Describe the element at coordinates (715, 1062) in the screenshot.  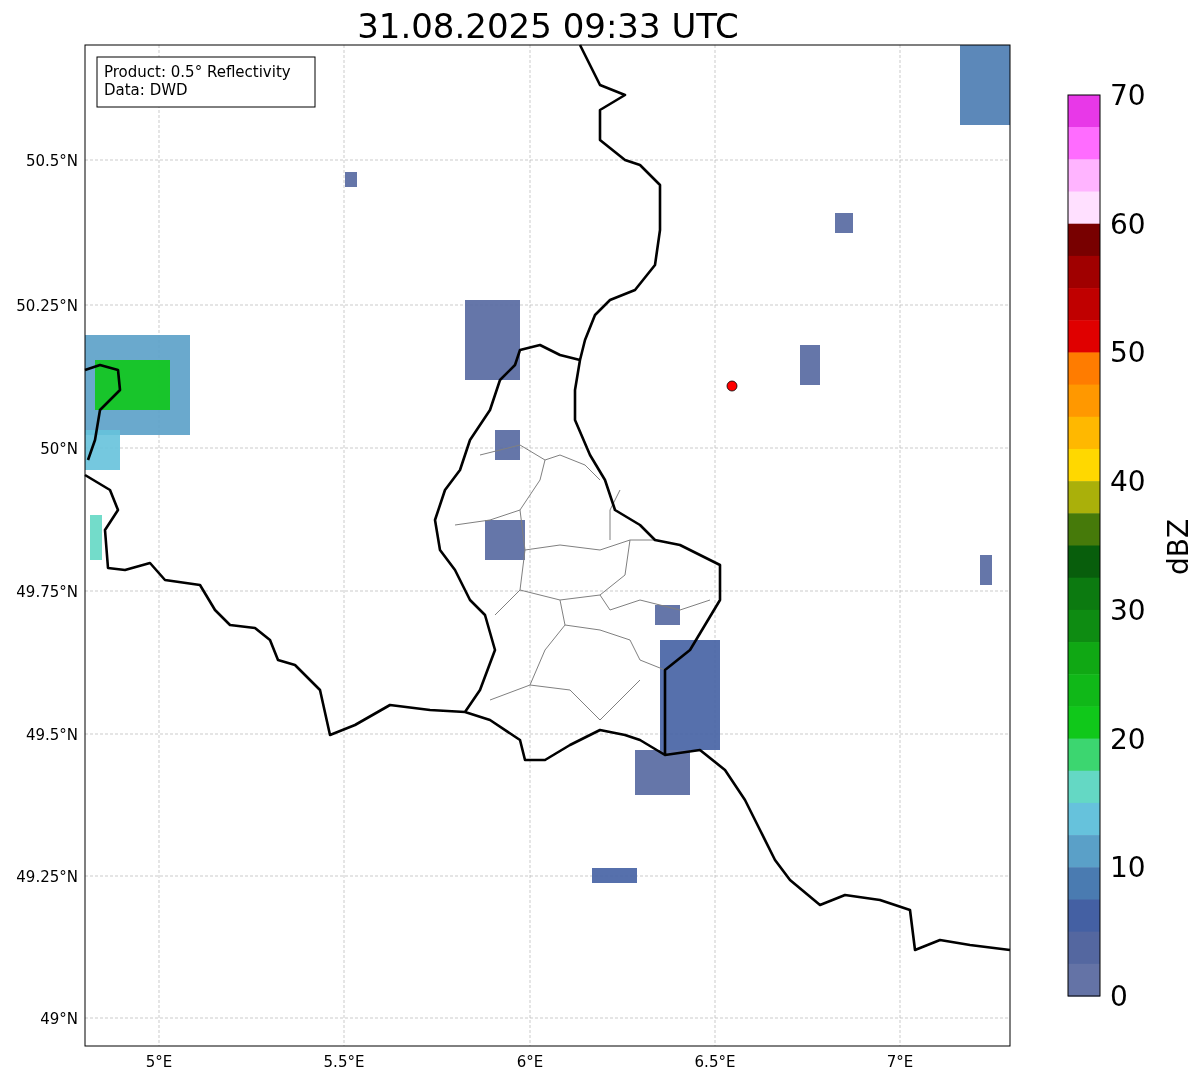
I see `longitude-label: 6.5°E` at that location.